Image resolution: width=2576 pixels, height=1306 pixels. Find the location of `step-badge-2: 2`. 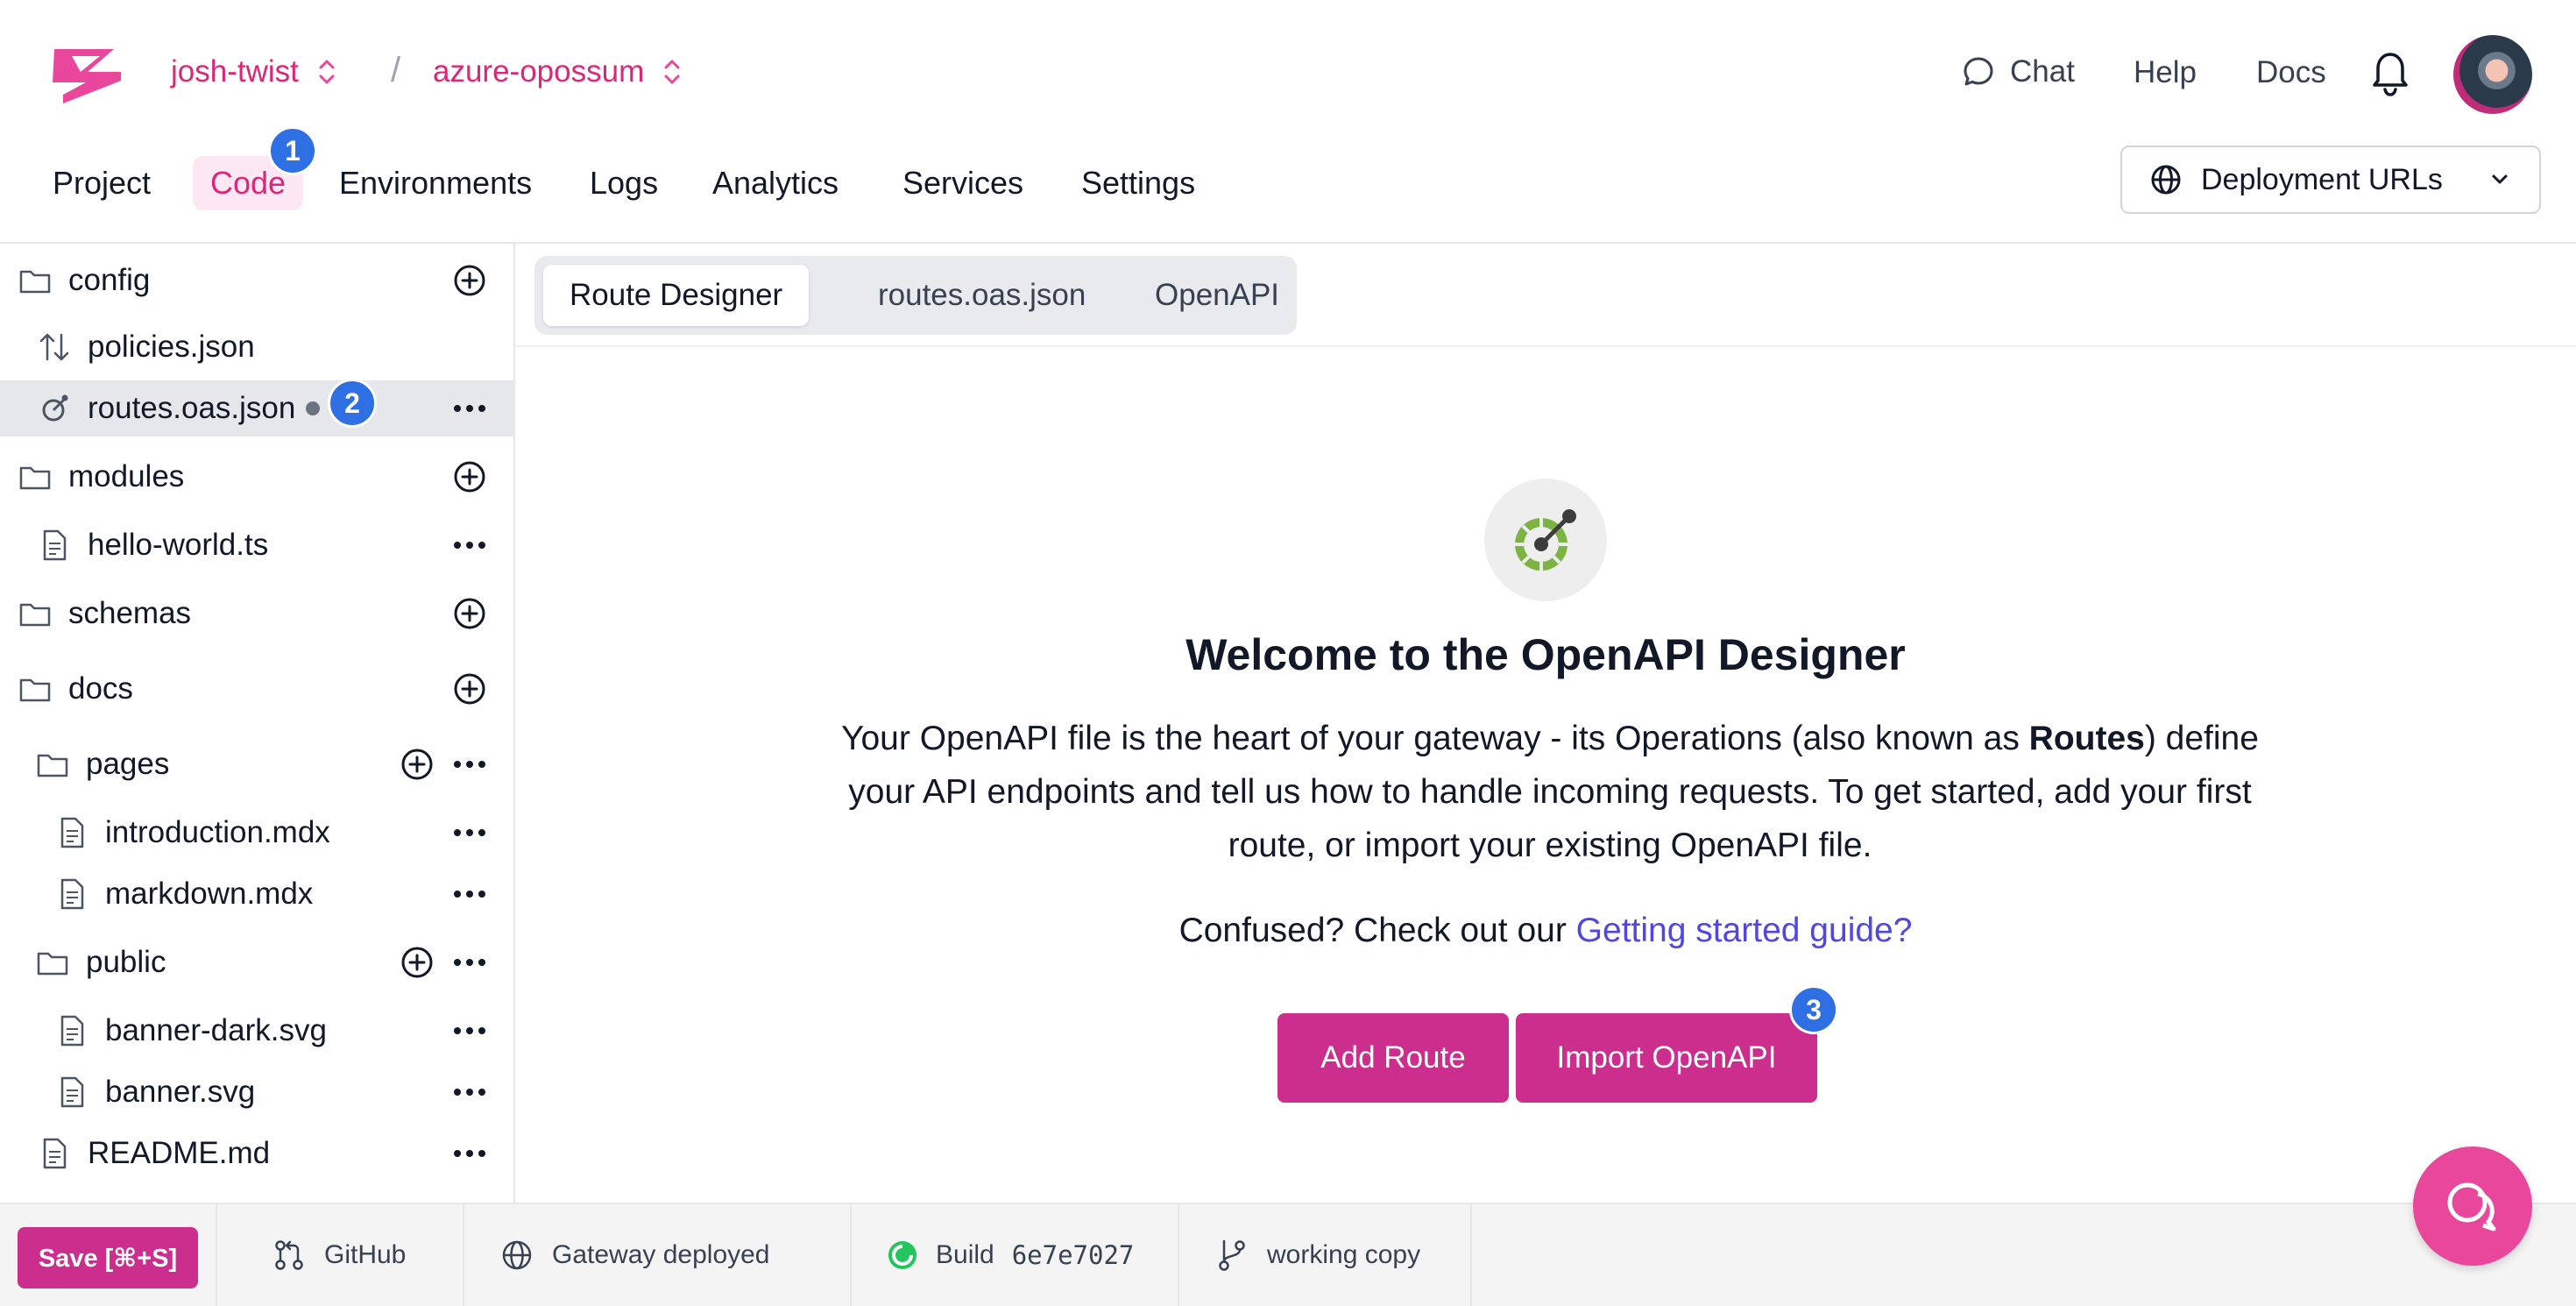

step-badge-2: 2 is located at coordinates (352, 403).